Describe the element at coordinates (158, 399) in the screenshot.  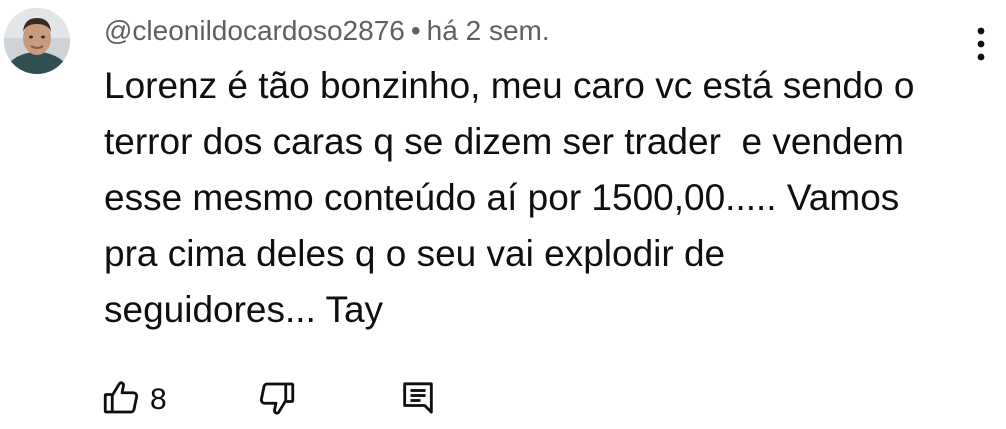
I see `like-count: 8` at that location.